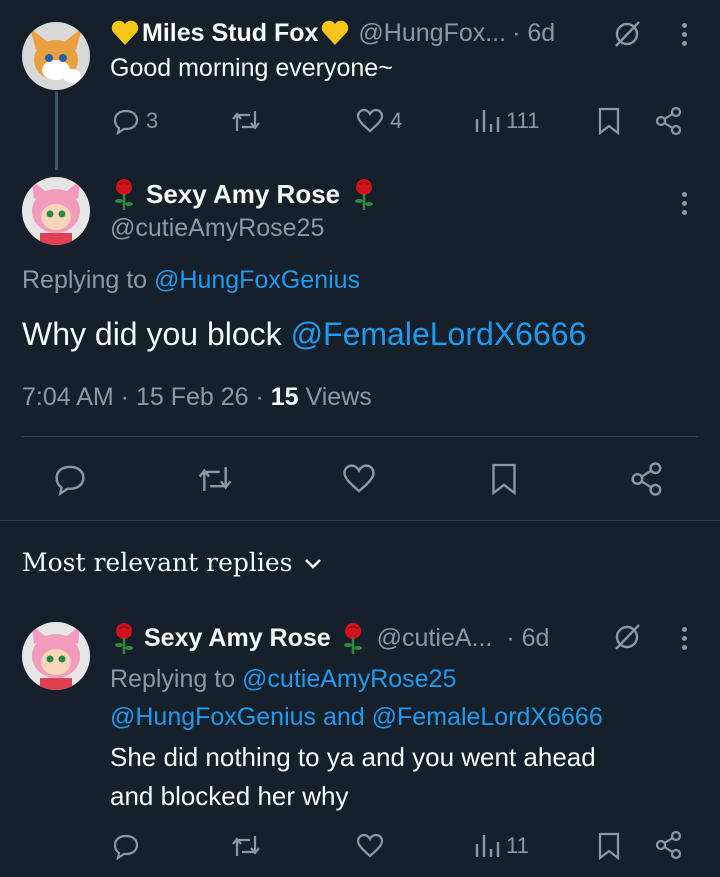 The width and height of the screenshot is (720, 877). I want to click on replying-and: and, so click(344, 717).